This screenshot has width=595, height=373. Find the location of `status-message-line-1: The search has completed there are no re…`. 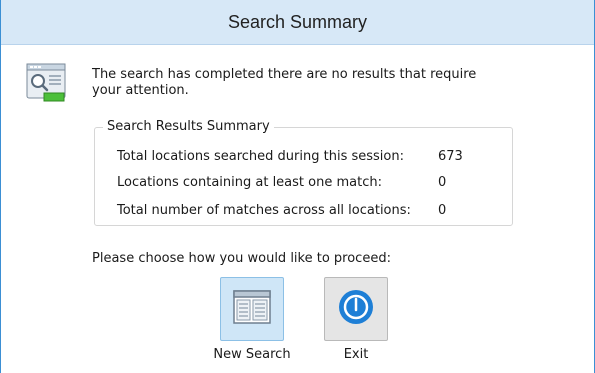

status-message-line-1: The search has completed there are no re… is located at coordinates (284, 74).